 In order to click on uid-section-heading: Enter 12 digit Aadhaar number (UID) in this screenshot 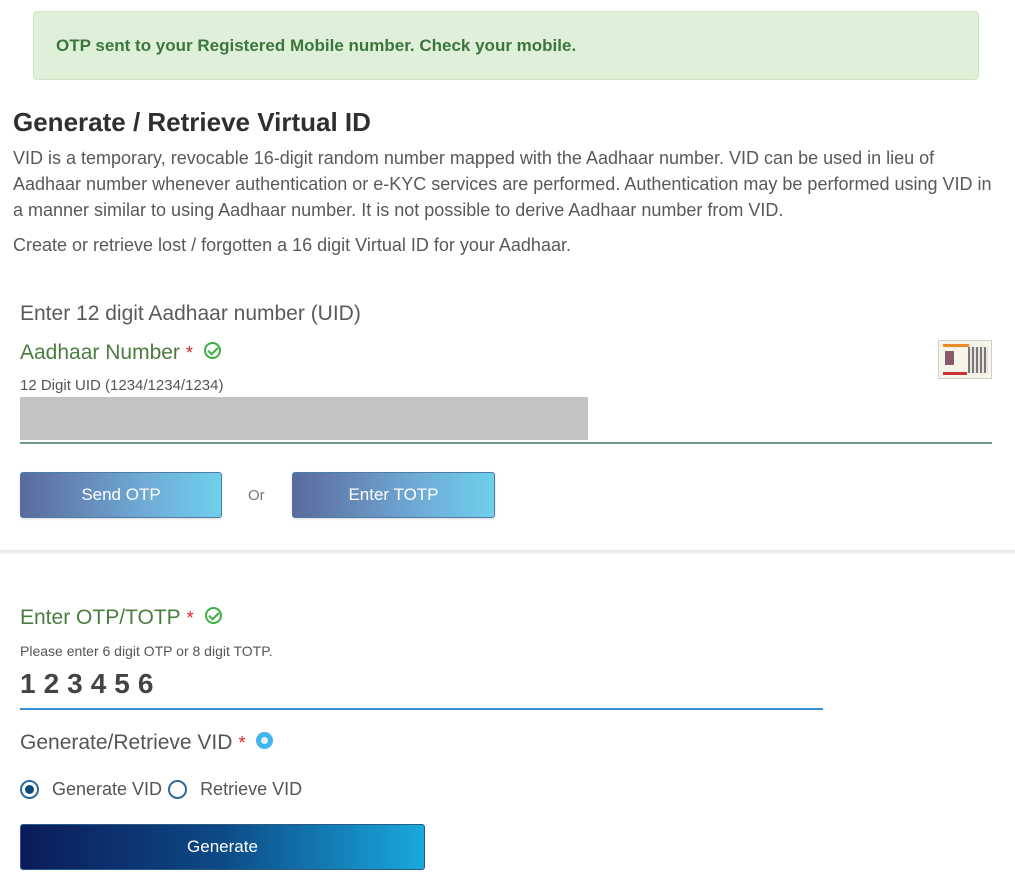, I will do `click(190, 313)`.